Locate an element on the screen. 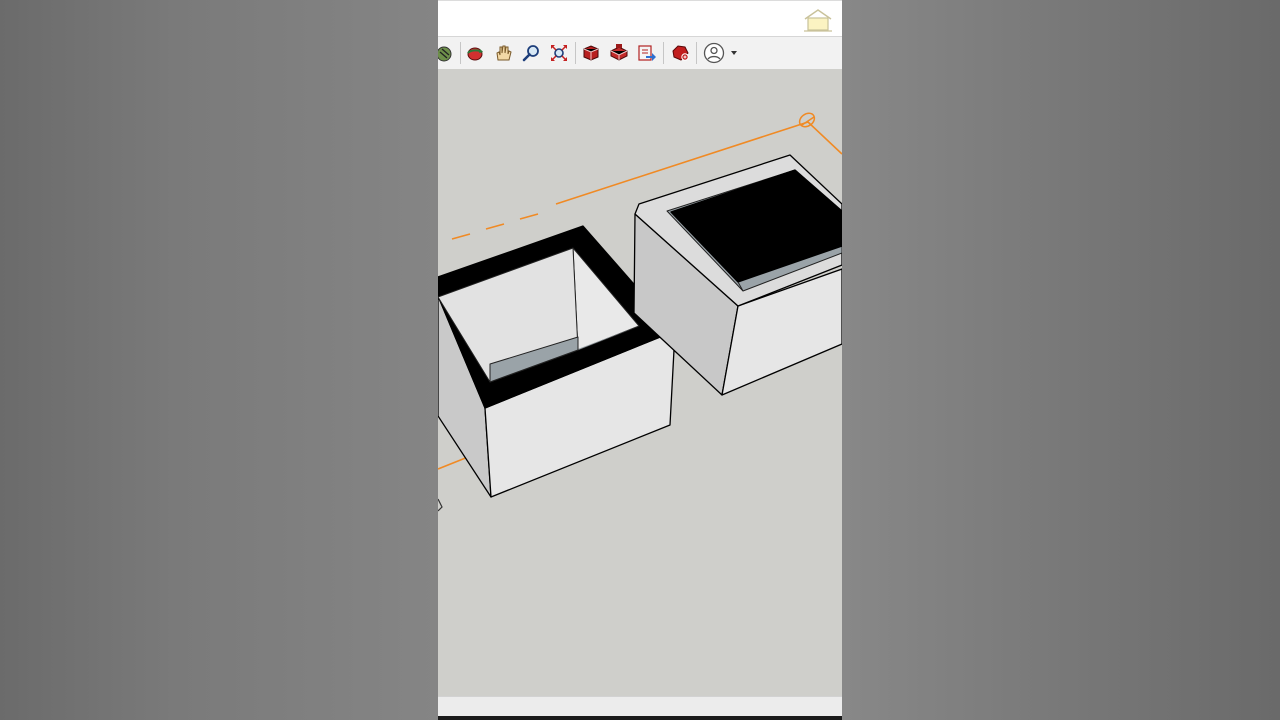 This screenshot has height=720, width=1280. pan-icon is located at coordinates (503, 53).